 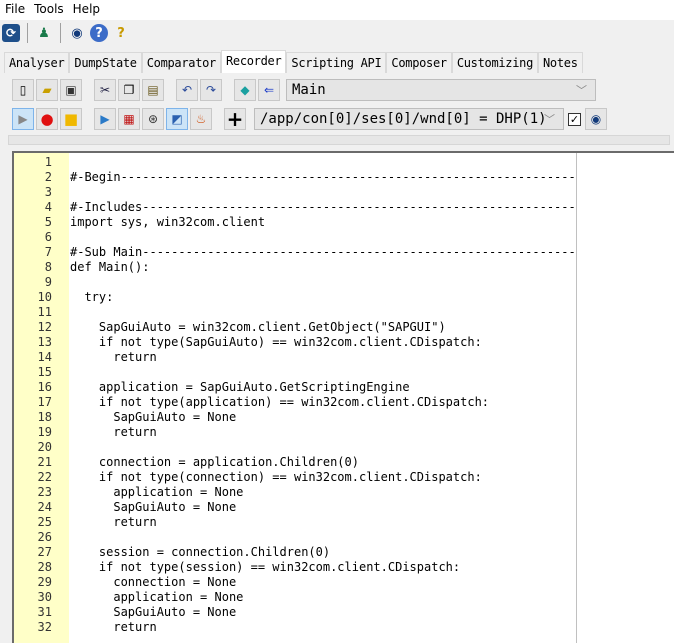 What do you see at coordinates (44, 432) in the screenshot?
I see `line-number: 19` at bounding box center [44, 432].